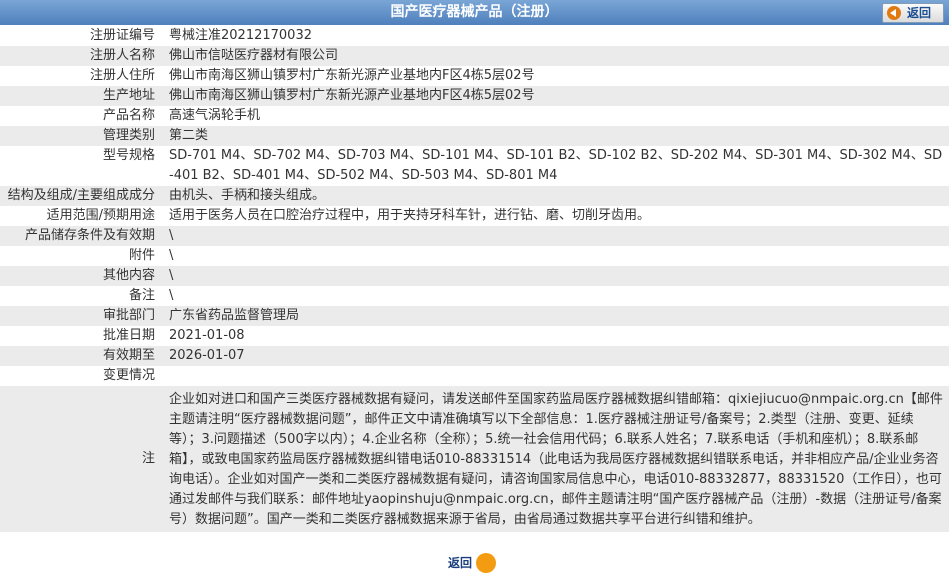 This screenshot has width=949, height=574. I want to click on field-label: 备注, so click(141, 295).